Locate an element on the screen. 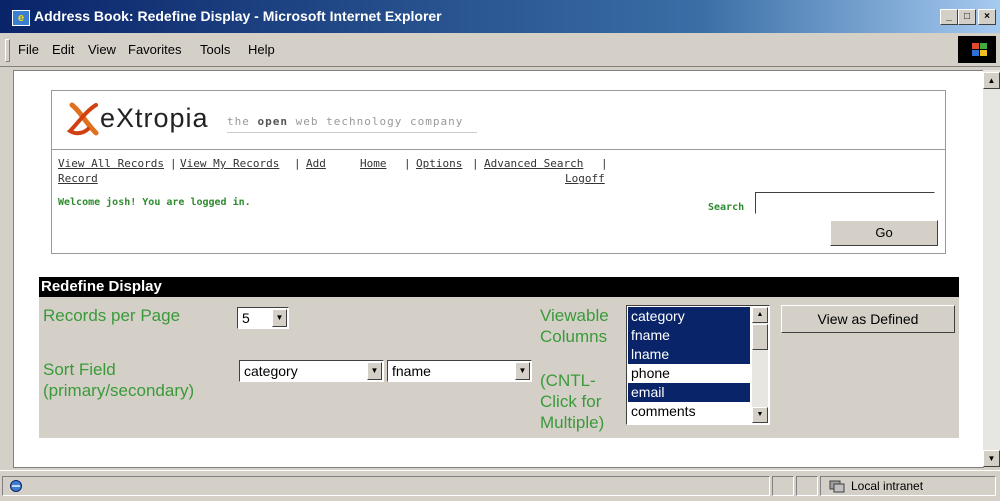  page-icon is located at coordinates (16, 486).